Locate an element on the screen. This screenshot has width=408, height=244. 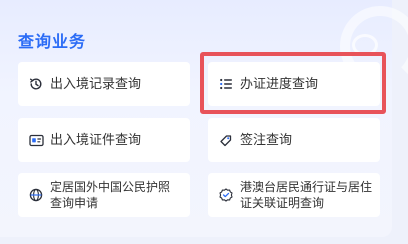
list-progress-icon is located at coordinates (226, 84).